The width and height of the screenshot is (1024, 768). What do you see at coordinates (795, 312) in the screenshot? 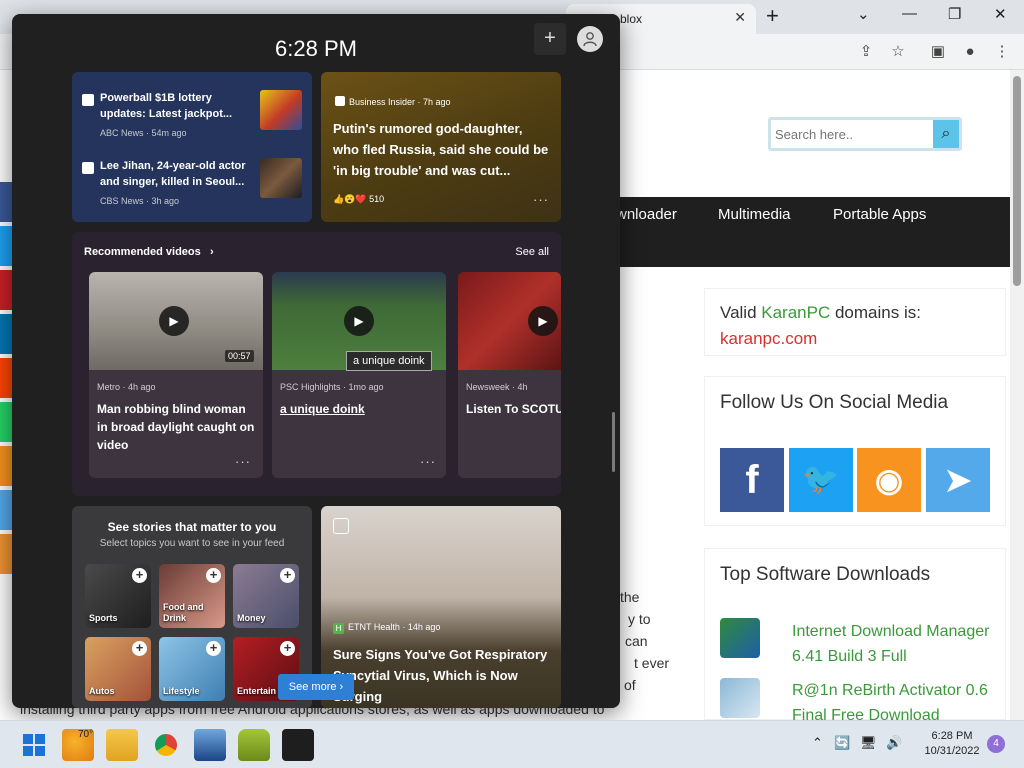
I see `brand-link: KaranPC` at bounding box center [795, 312].